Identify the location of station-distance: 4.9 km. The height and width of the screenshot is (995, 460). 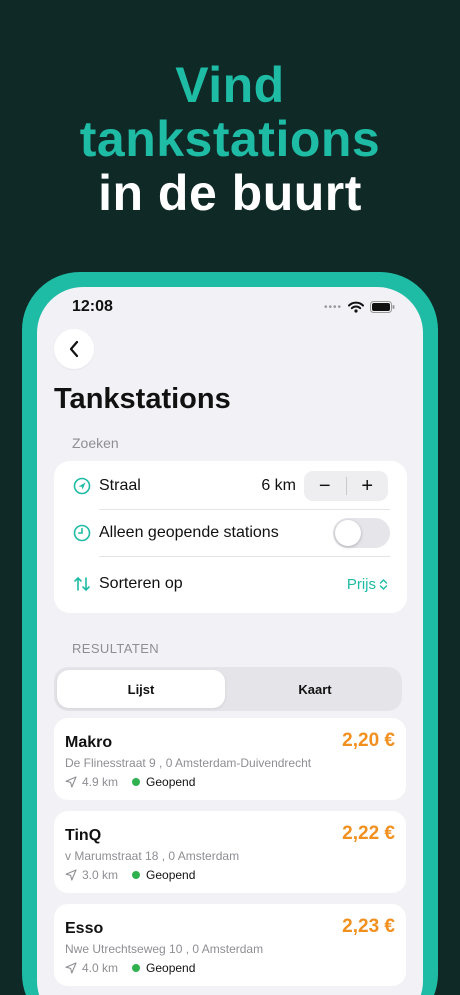
(100, 782).